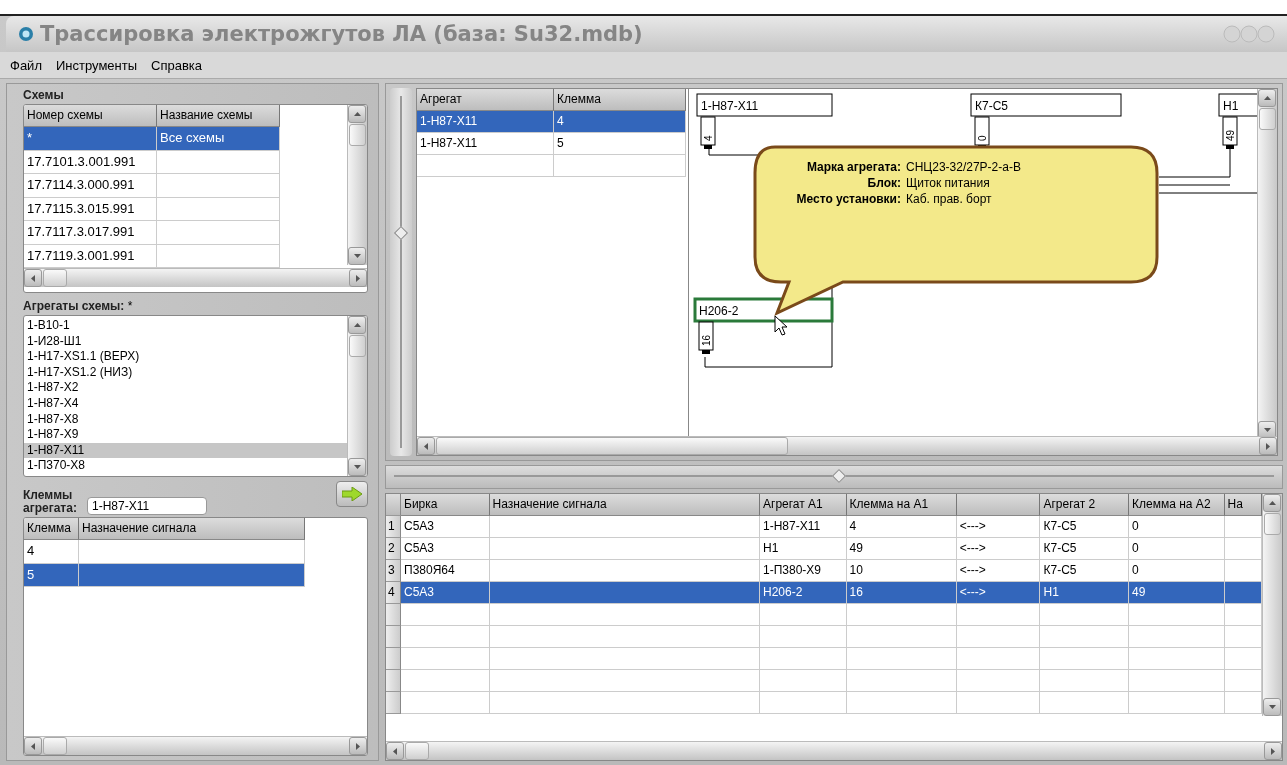 This screenshot has height=765, width=1287. Describe the element at coordinates (185, 435) in the screenshot. I see `list-item: 1-Н87-Х9` at that location.